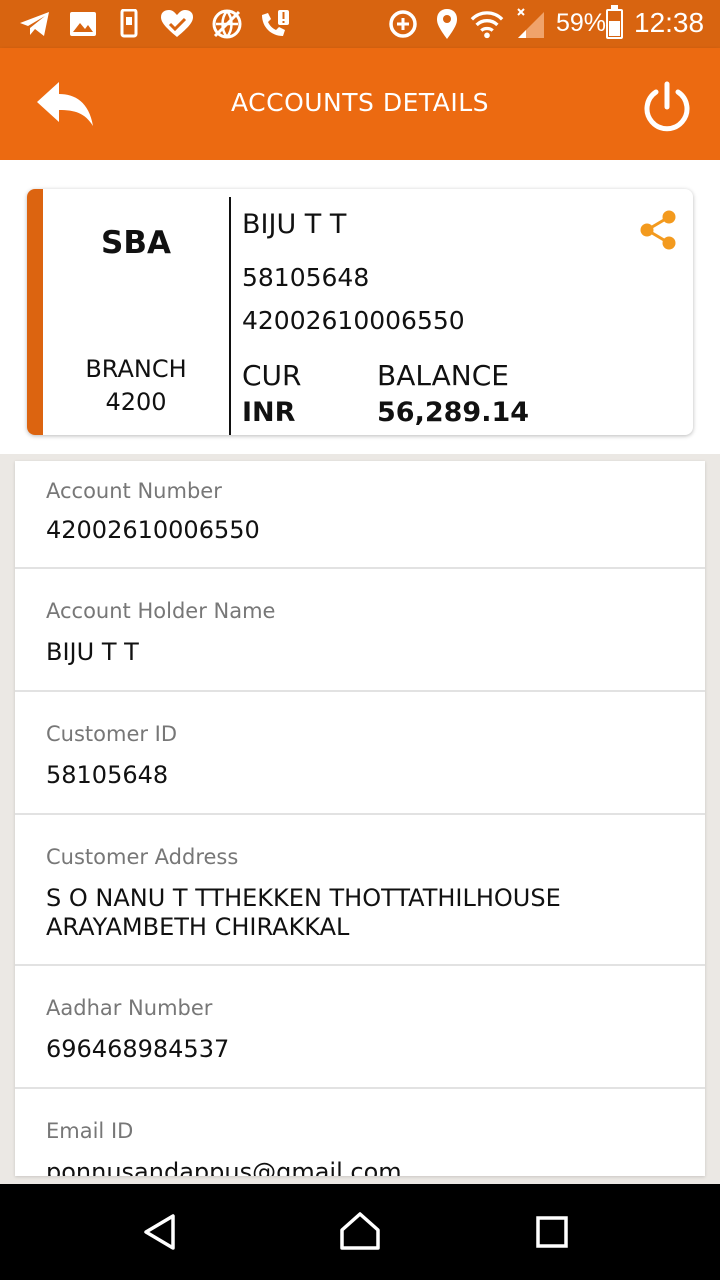 Image resolution: width=720 pixels, height=1280 pixels. What do you see at coordinates (129, 24) in the screenshot?
I see `phone-data-icon` at bounding box center [129, 24].